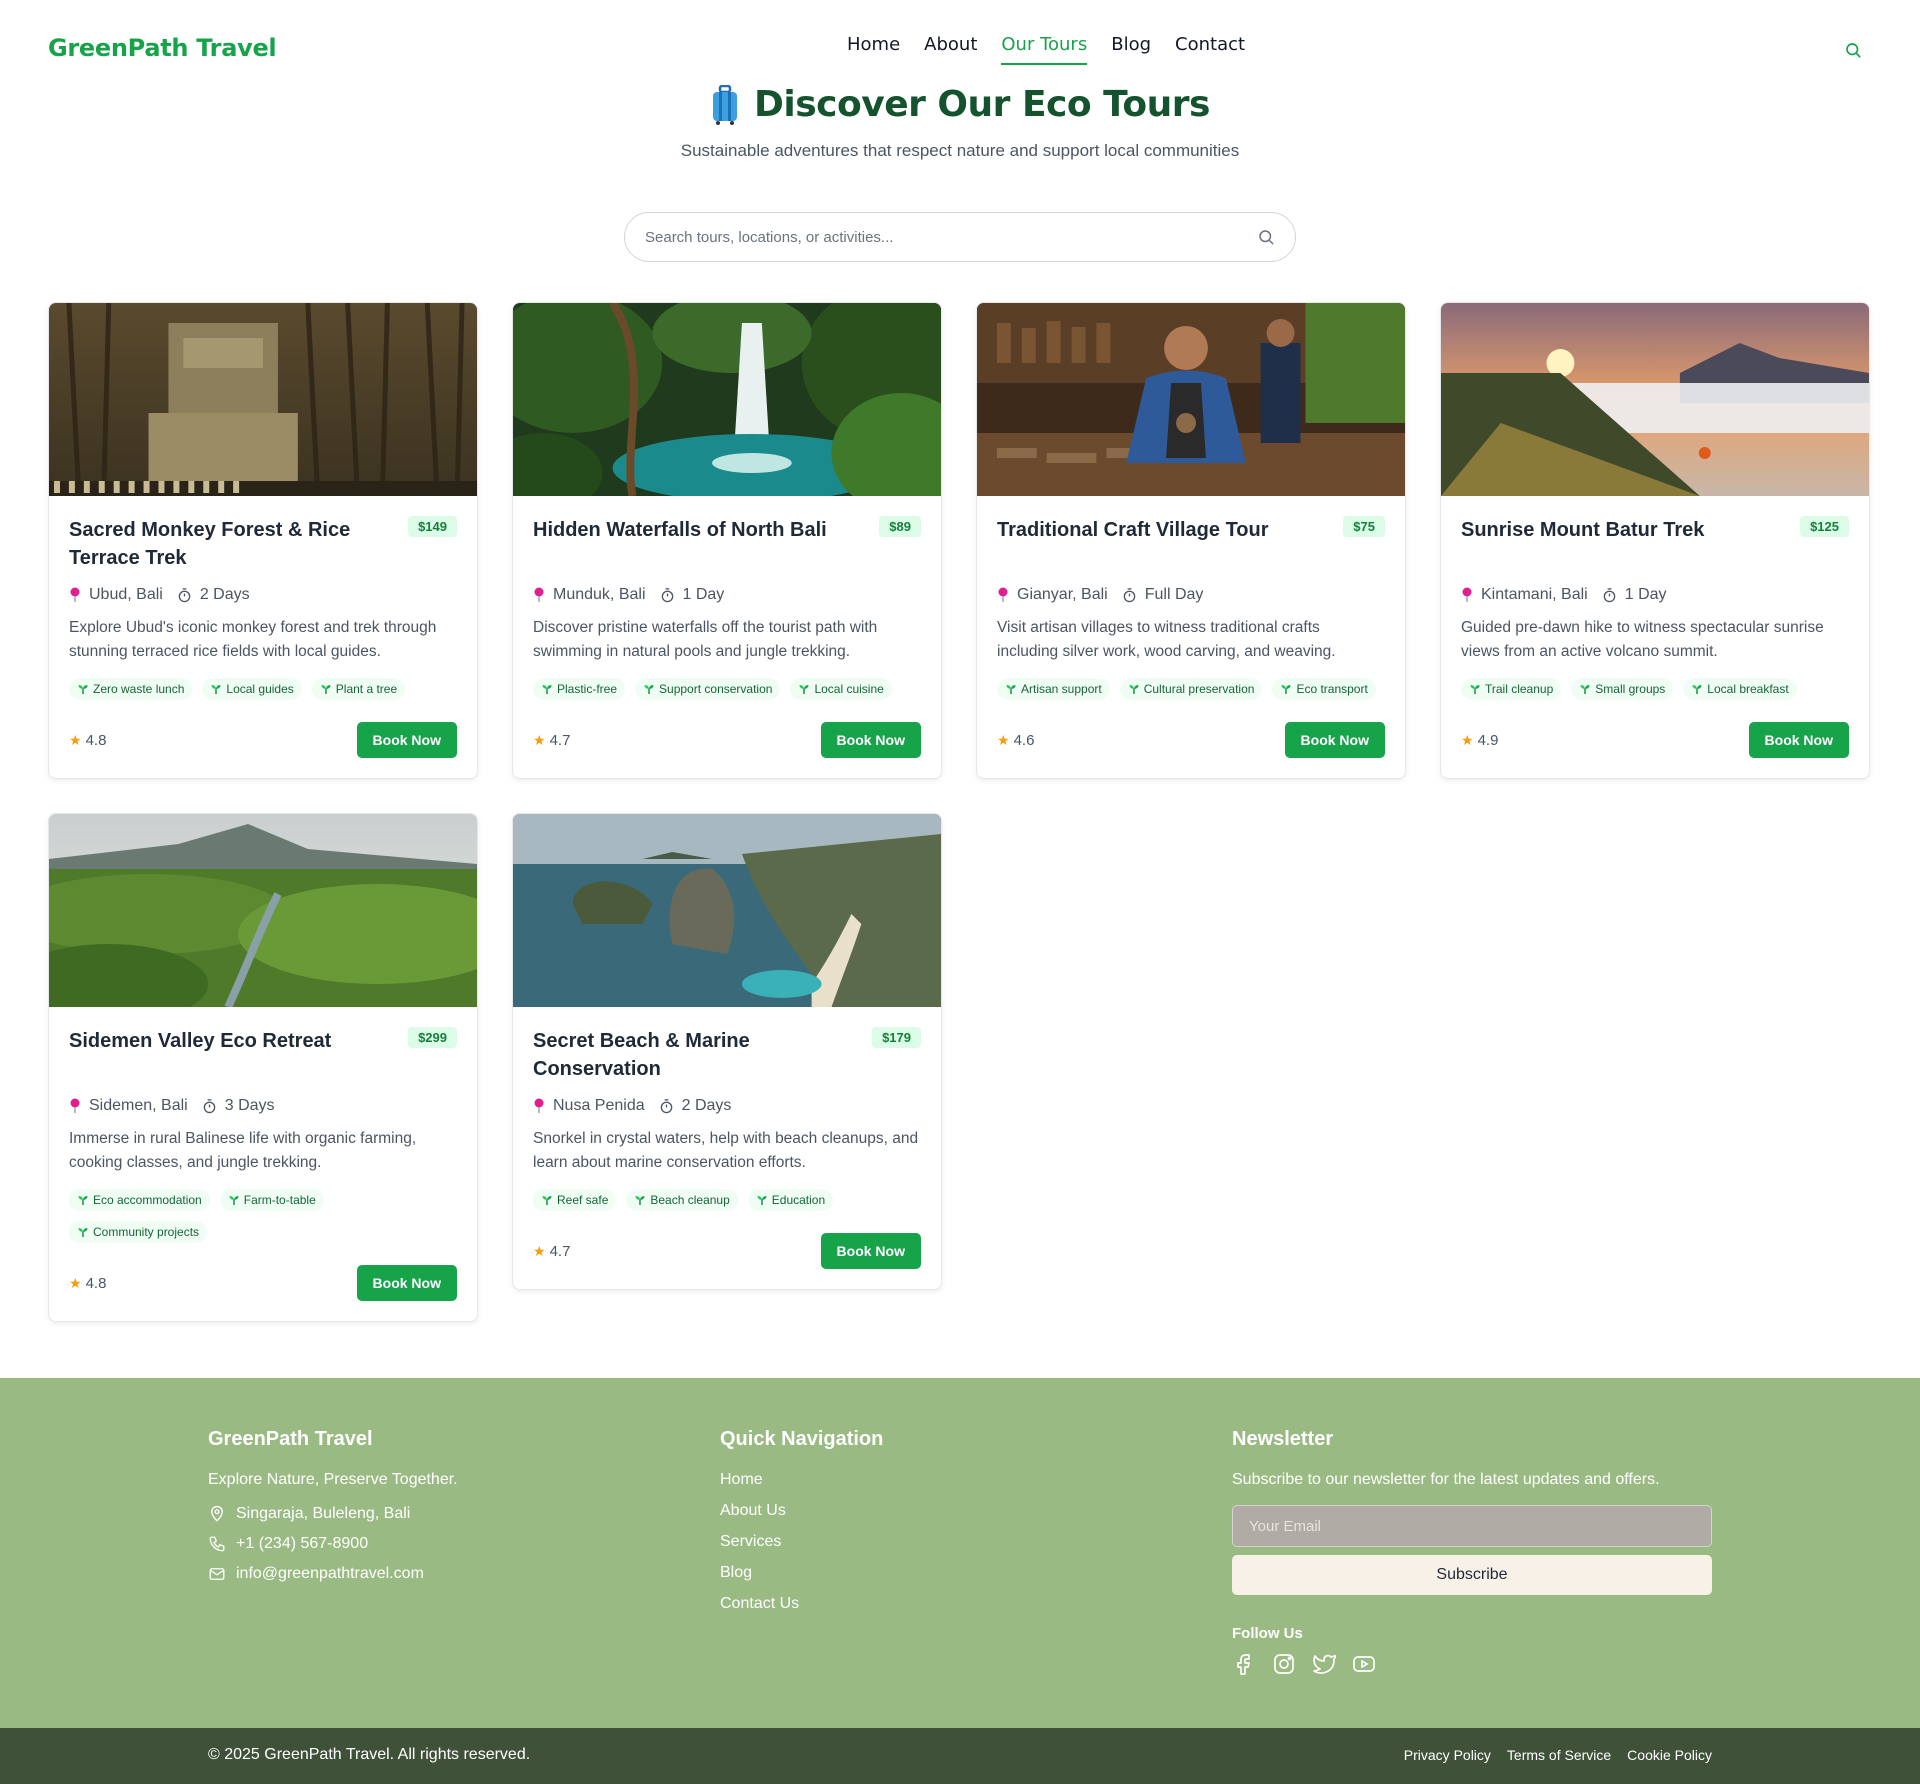  I want to click on footer-link-about: About Us, so click(801, 1511).